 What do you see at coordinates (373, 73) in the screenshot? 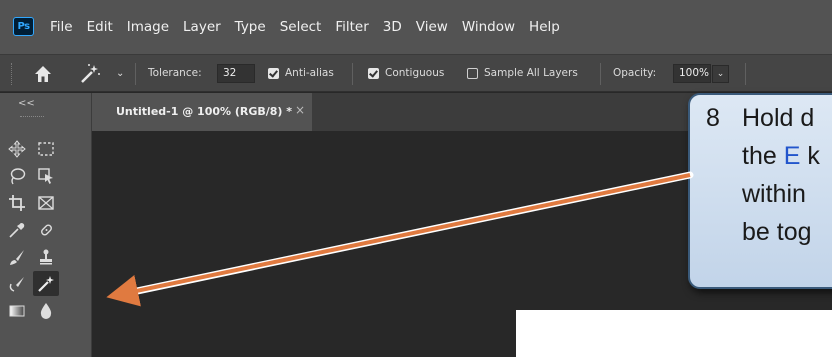
I see `contiguous-checkbox` at bounding box center [373, 73].